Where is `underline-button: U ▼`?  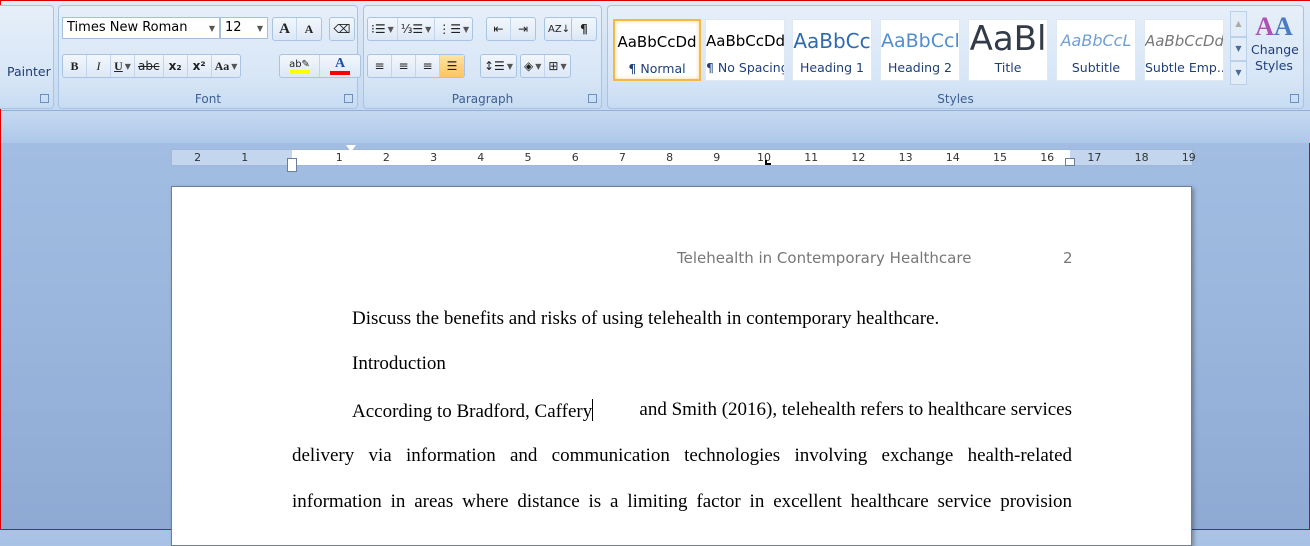
underline-button: U ▼ is located at coordinates (123, 66).